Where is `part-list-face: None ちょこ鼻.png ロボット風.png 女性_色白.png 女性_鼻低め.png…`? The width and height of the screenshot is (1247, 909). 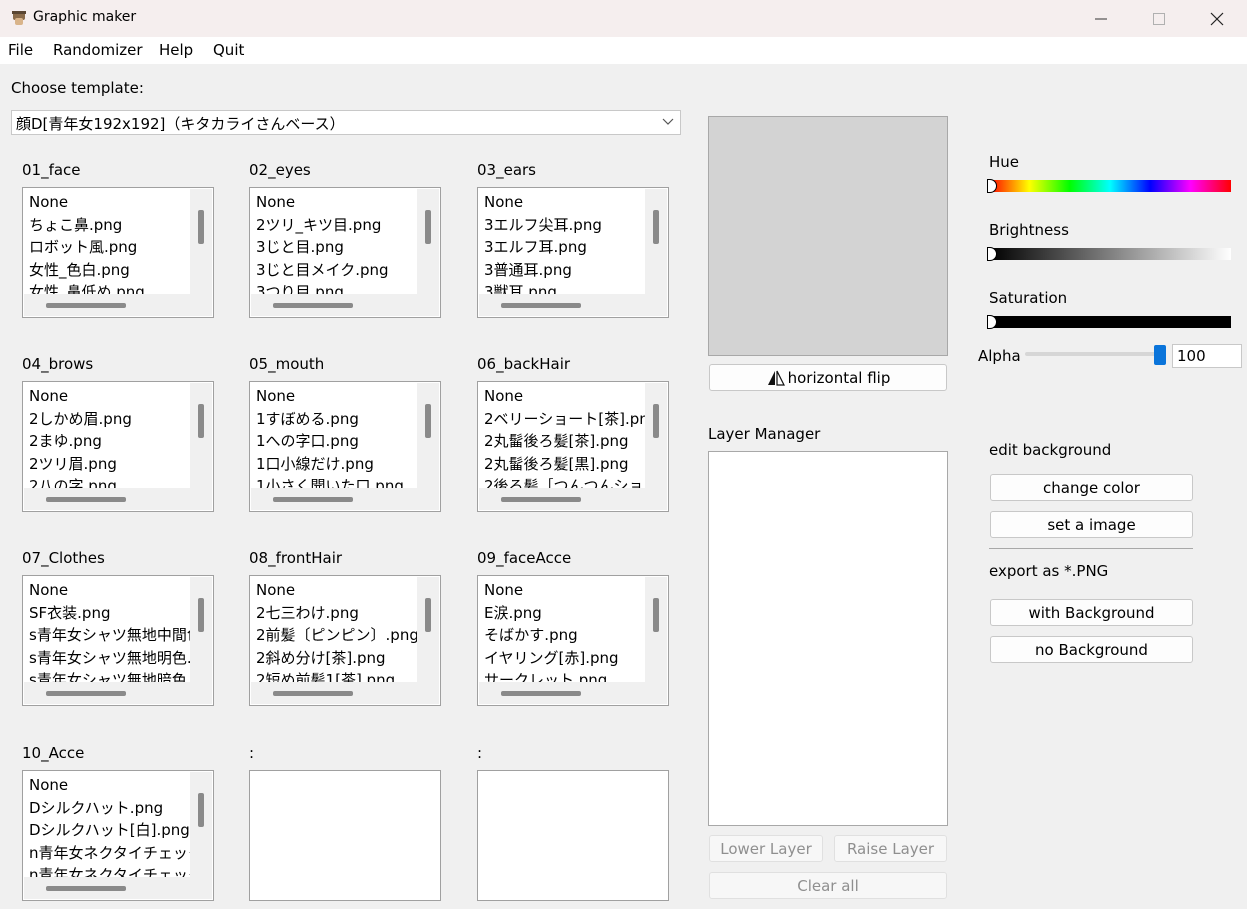 part-list-face: None ちょこ鼻.png ロボット風.png 女性_色白.png 女性_鼻低め.png… is located at coordinates (118, 252).